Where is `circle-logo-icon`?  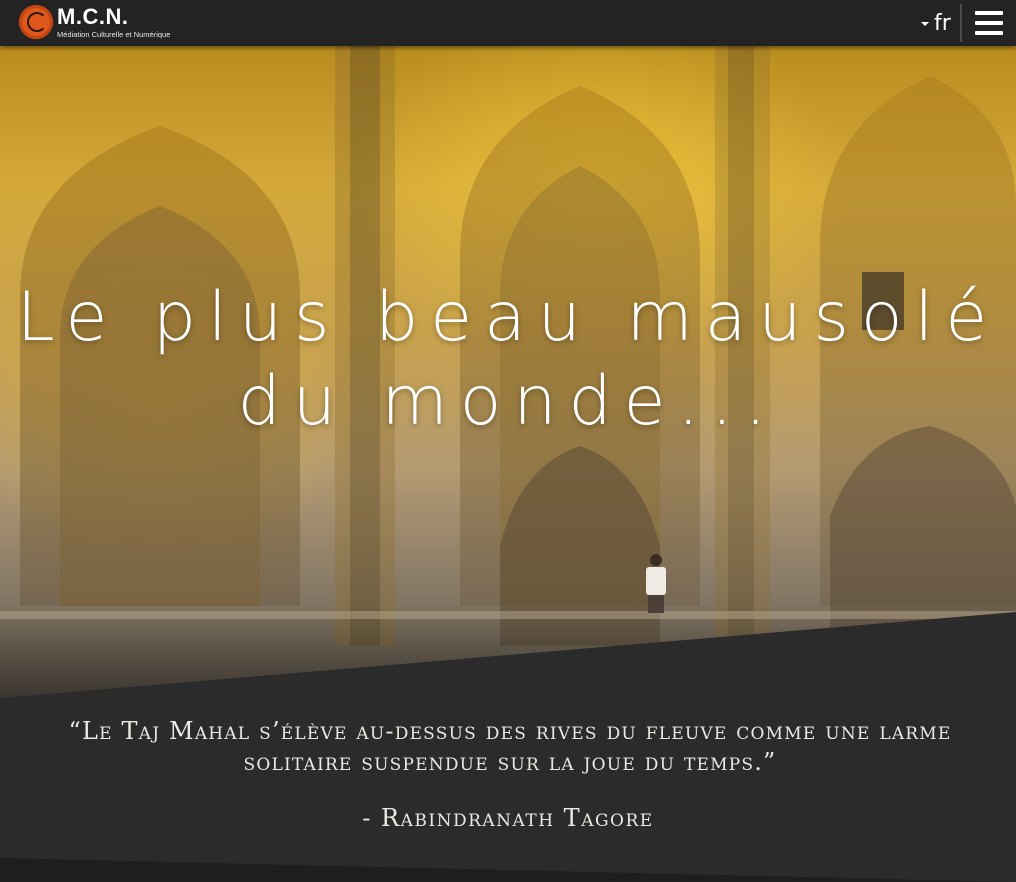 circle-logo-icon is located at coordinates (36, 22).